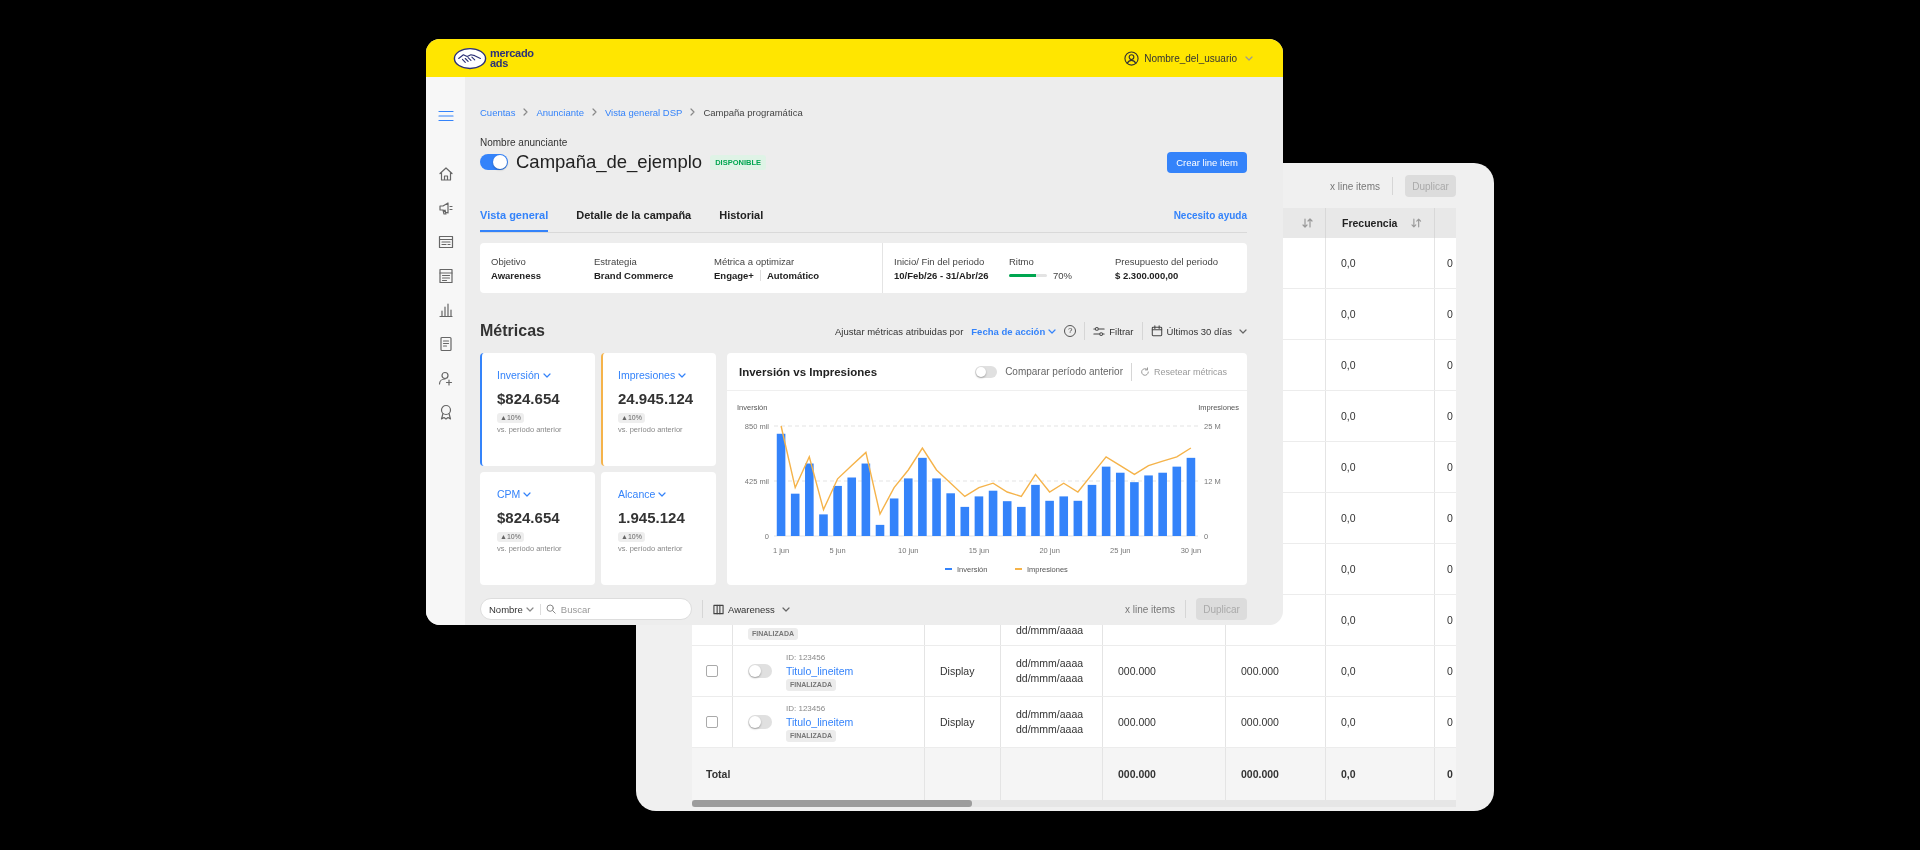 Image resolution: width=1920 pixels, height=850 pixels. Describe the element at coordinates (1450, 774) in the screenshot. I see `total-cell: 0` at that location.